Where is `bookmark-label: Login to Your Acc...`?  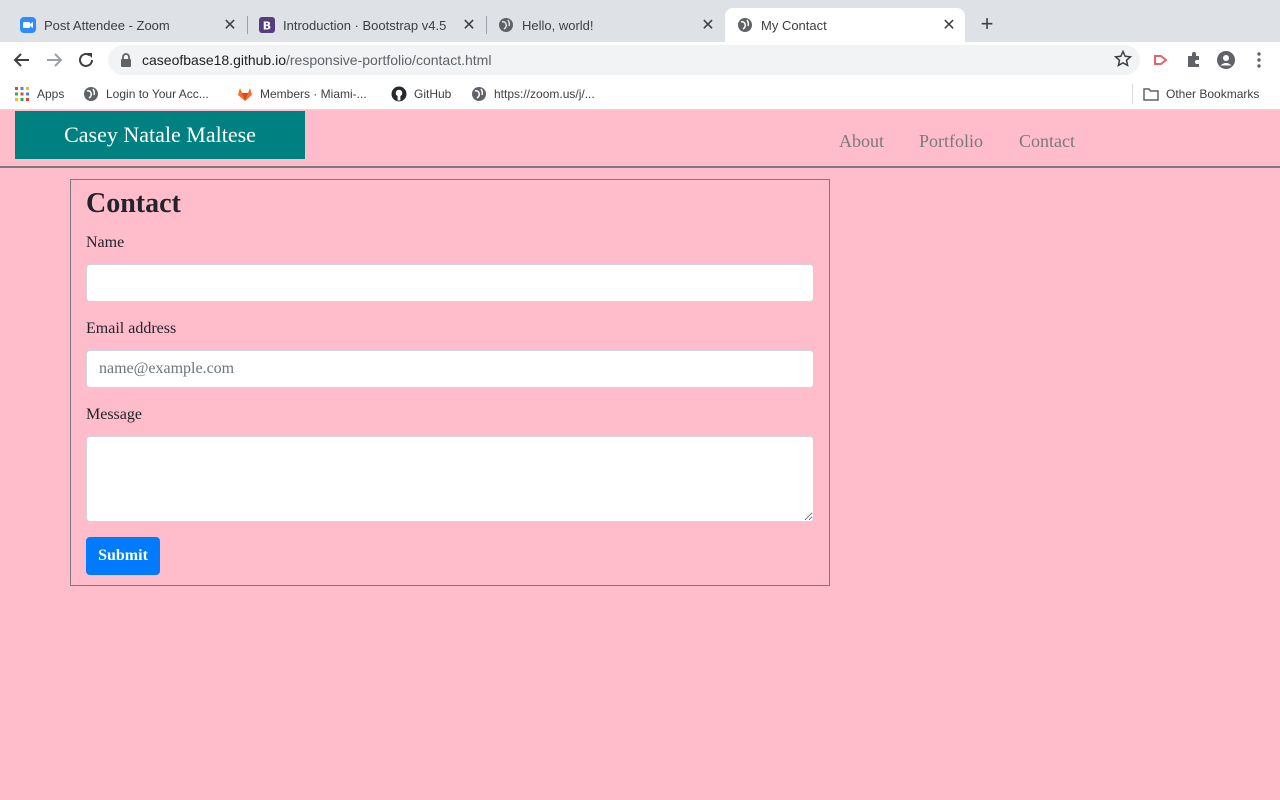 bookmark-label: Login to Your Acc... is located at coordinates (157, 94).